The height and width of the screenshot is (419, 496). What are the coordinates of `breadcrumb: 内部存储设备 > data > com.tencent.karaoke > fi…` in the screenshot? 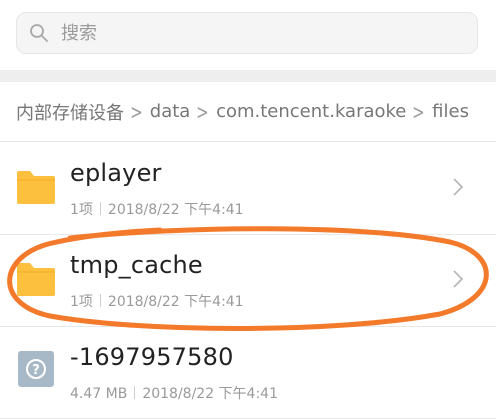 It's located at (248, 112).